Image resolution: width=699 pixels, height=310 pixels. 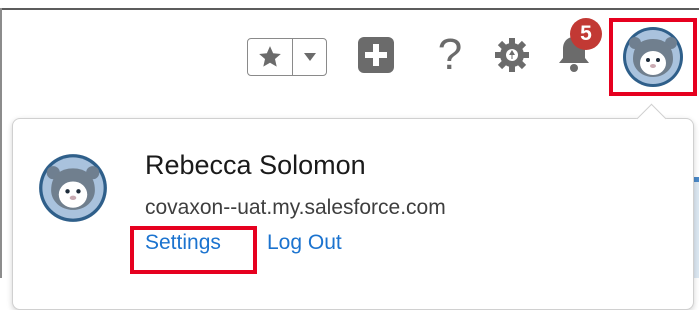 What do you see at coordinates (304, 243) in the screenshot?
I see `logout-link: Log Out` at bounding box center [304, 243].